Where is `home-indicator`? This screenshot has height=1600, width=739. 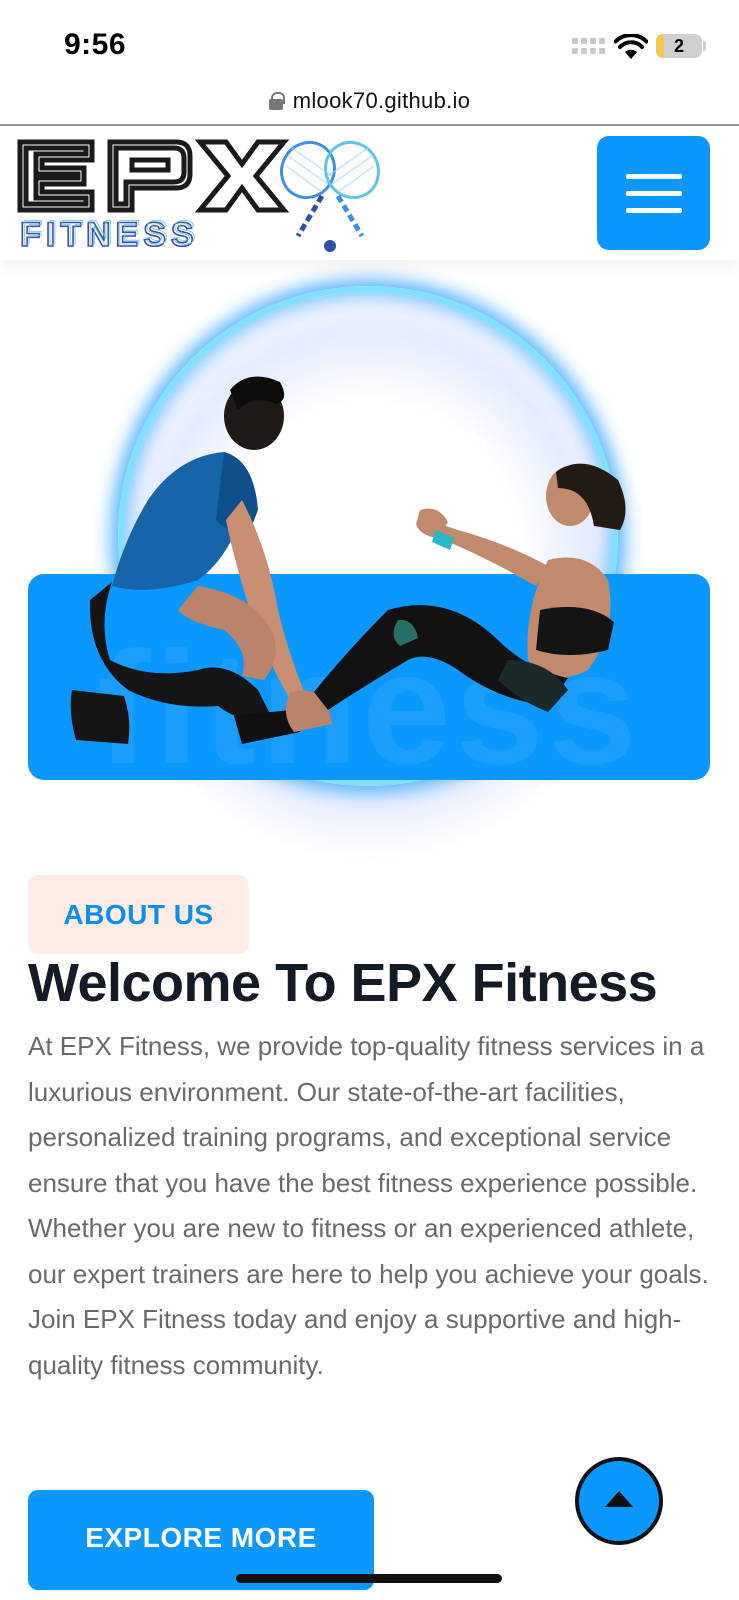 home-indicator is located at coordinates (369, 1578).